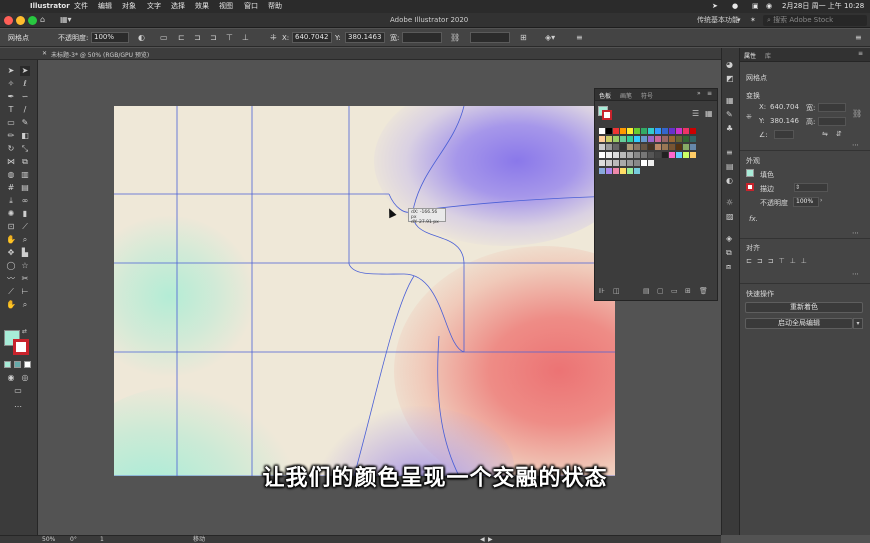 Image resolution: width=870 pixels, height=543 pixels. I want to click on rectangle-tool-icon: ▭, so click(11, 123).